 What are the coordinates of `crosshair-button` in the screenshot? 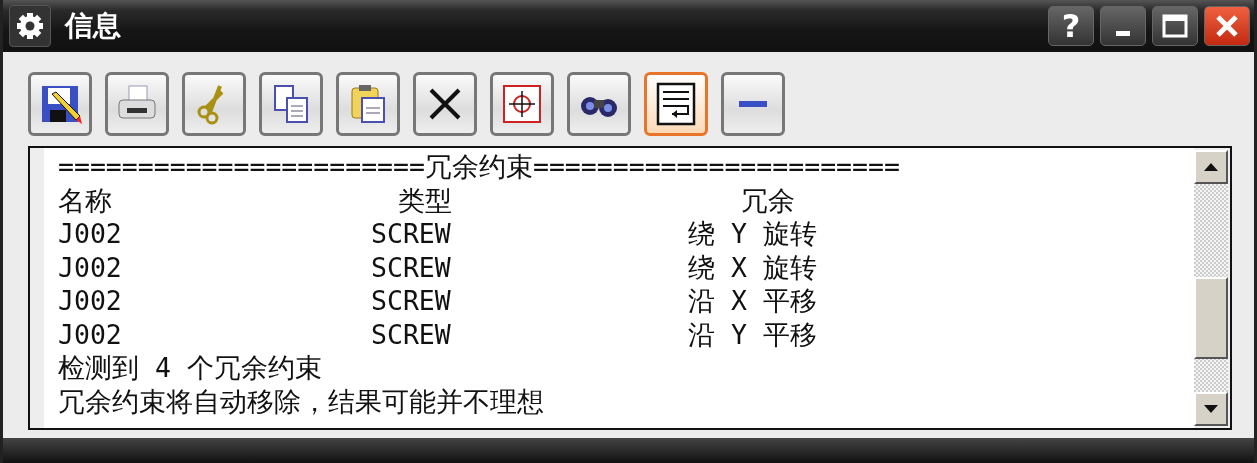 It's located at (522, 104).